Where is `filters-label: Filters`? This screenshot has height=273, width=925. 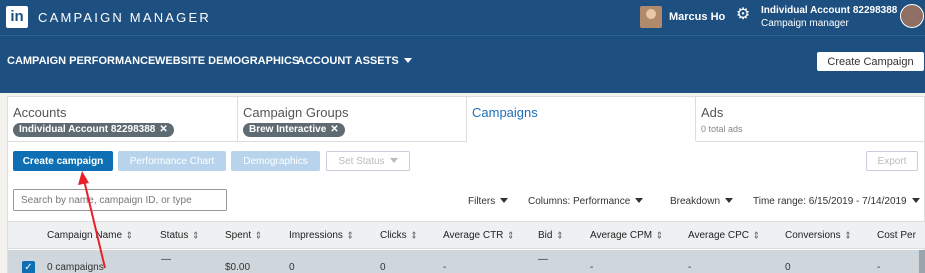 filters-label: Filters is located at coordinates (482, 201).